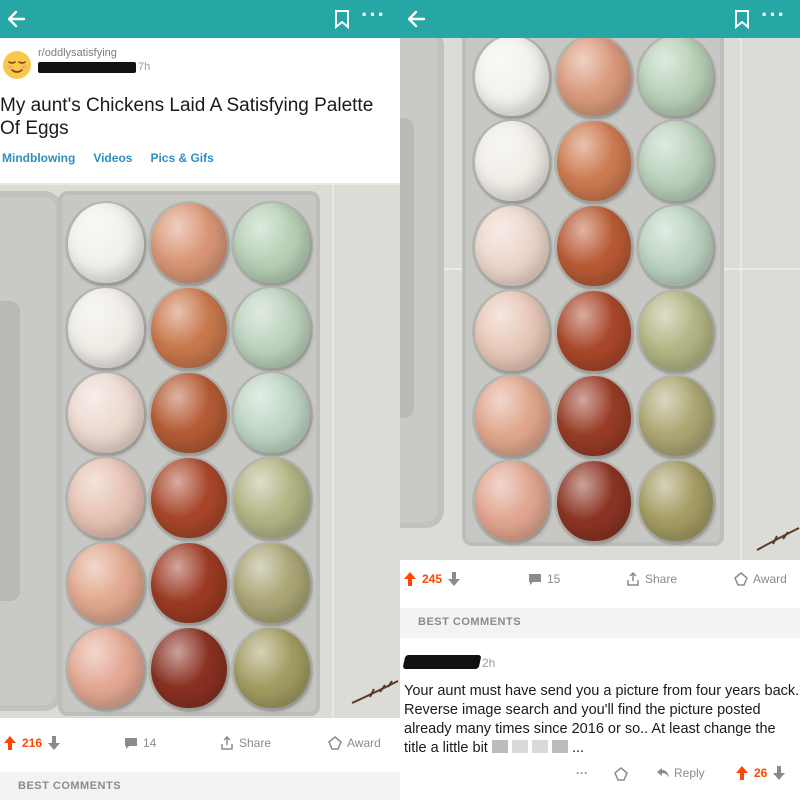 The width and height of the screenshot is (800, 800). Describe the element at coordinates (140, 743) in the screenshot. I see `comments-button: 14` at that location.